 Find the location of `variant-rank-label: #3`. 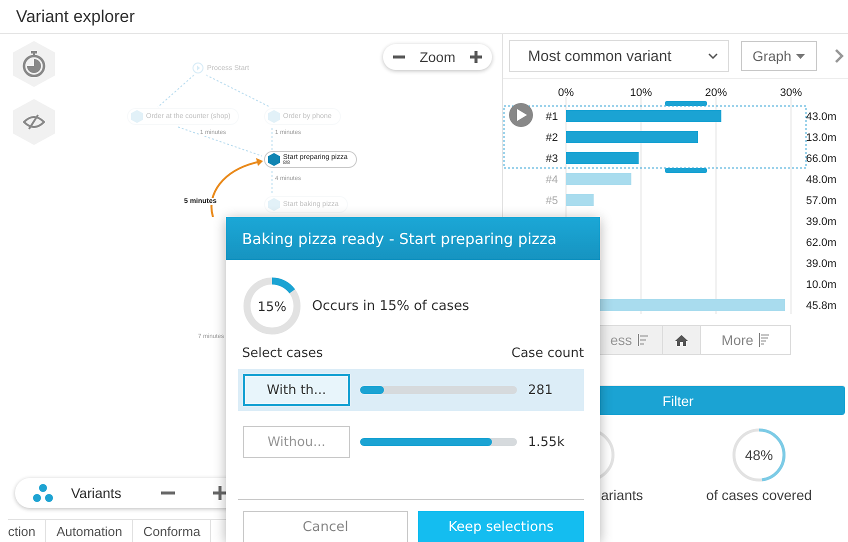

variant-rank-label: #3 is located at coordinates (552, 159).